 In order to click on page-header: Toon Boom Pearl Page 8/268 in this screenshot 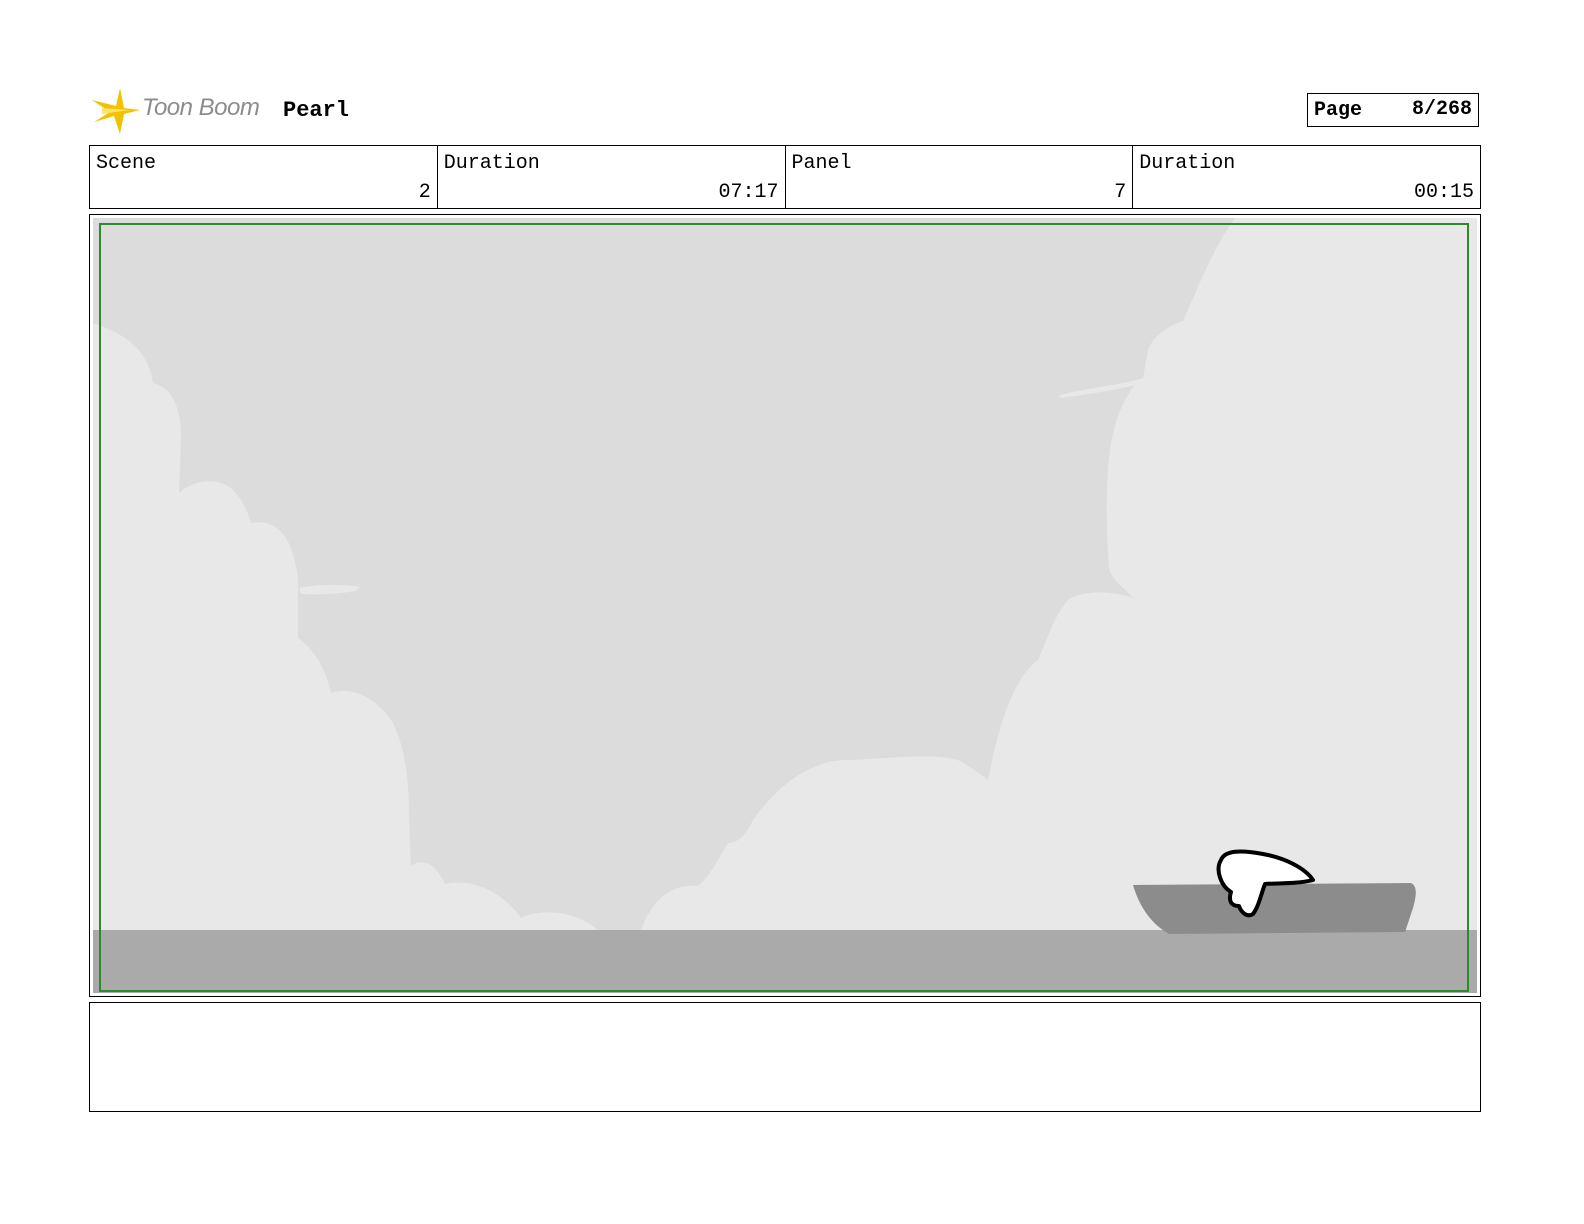, I will do `click(795, 111)`.